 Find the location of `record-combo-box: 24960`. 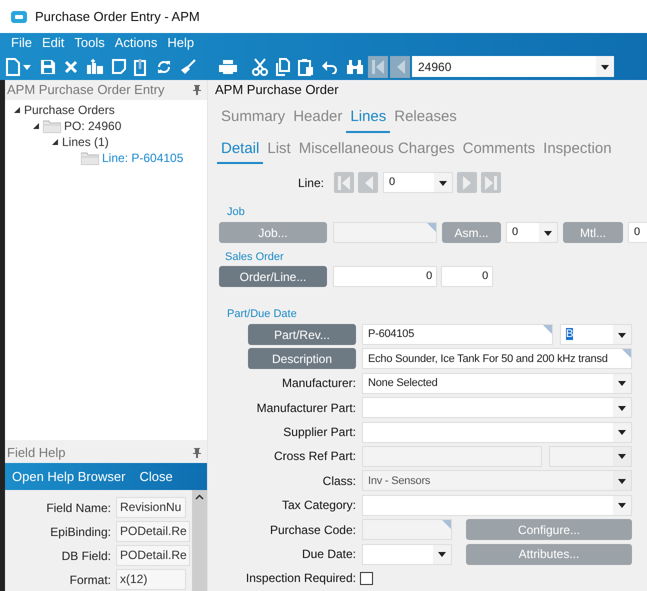

record-combo-box: 24960 is located at coordinates (513, 66).